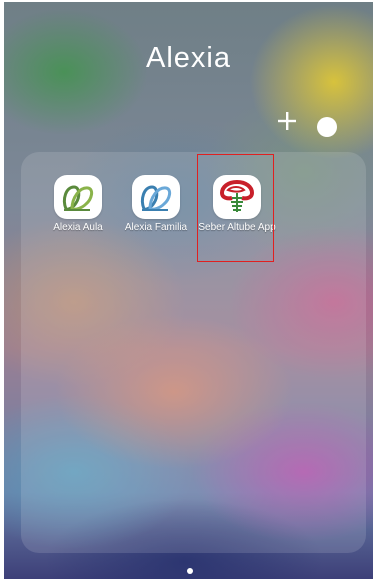  Describe the element at coordinates (78, 227) in the screenshot. I see `app-label: Alexia Aula` at that location.